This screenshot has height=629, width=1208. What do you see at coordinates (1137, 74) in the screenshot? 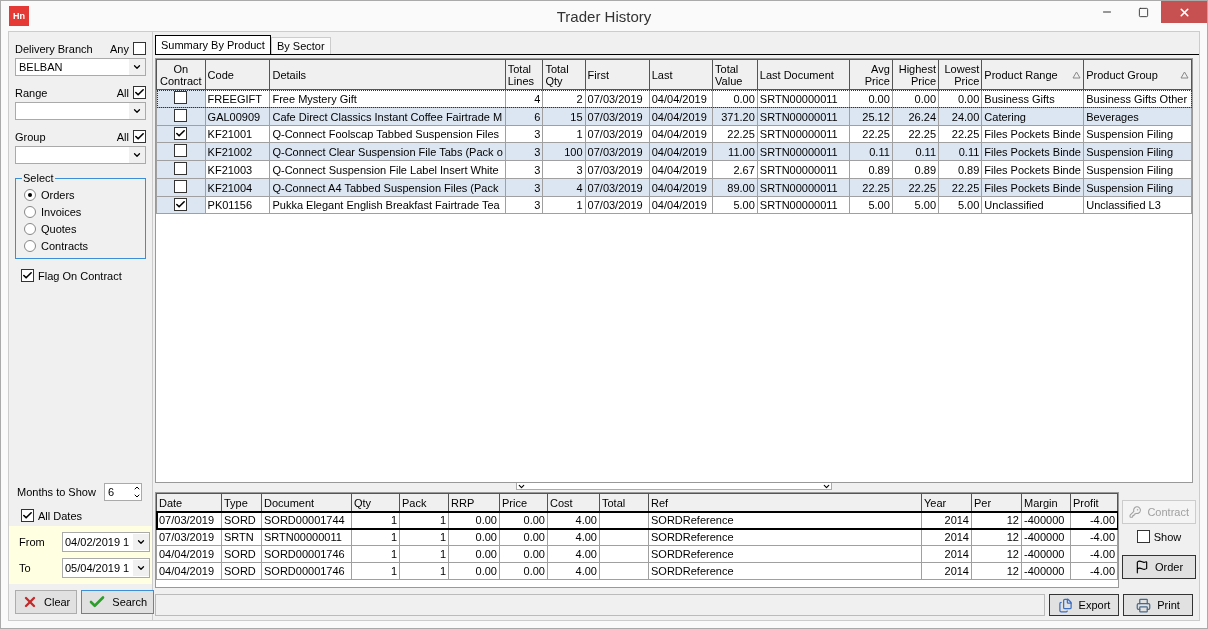
I see `column-header: Product Group` at bounding box center [1137, 74].